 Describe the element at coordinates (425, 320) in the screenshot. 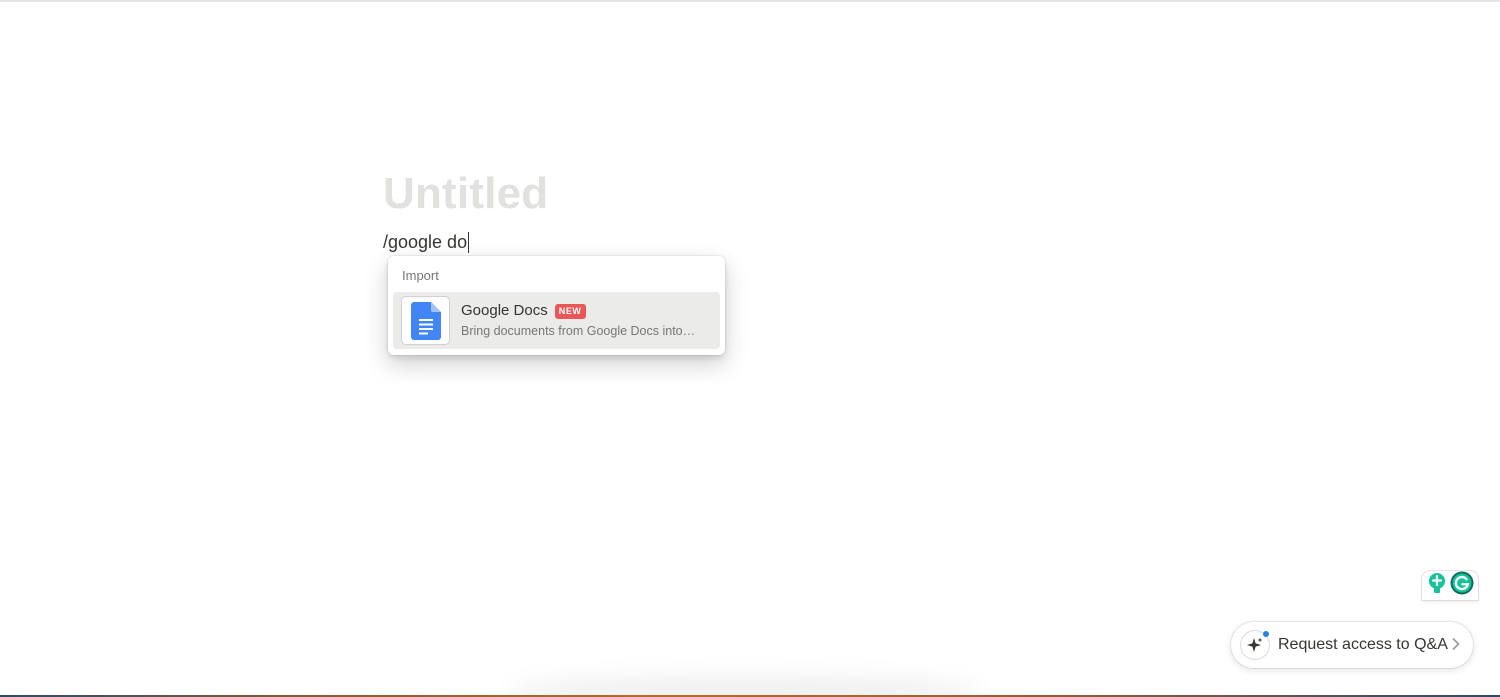

I see `google-docs-icon` at that location.